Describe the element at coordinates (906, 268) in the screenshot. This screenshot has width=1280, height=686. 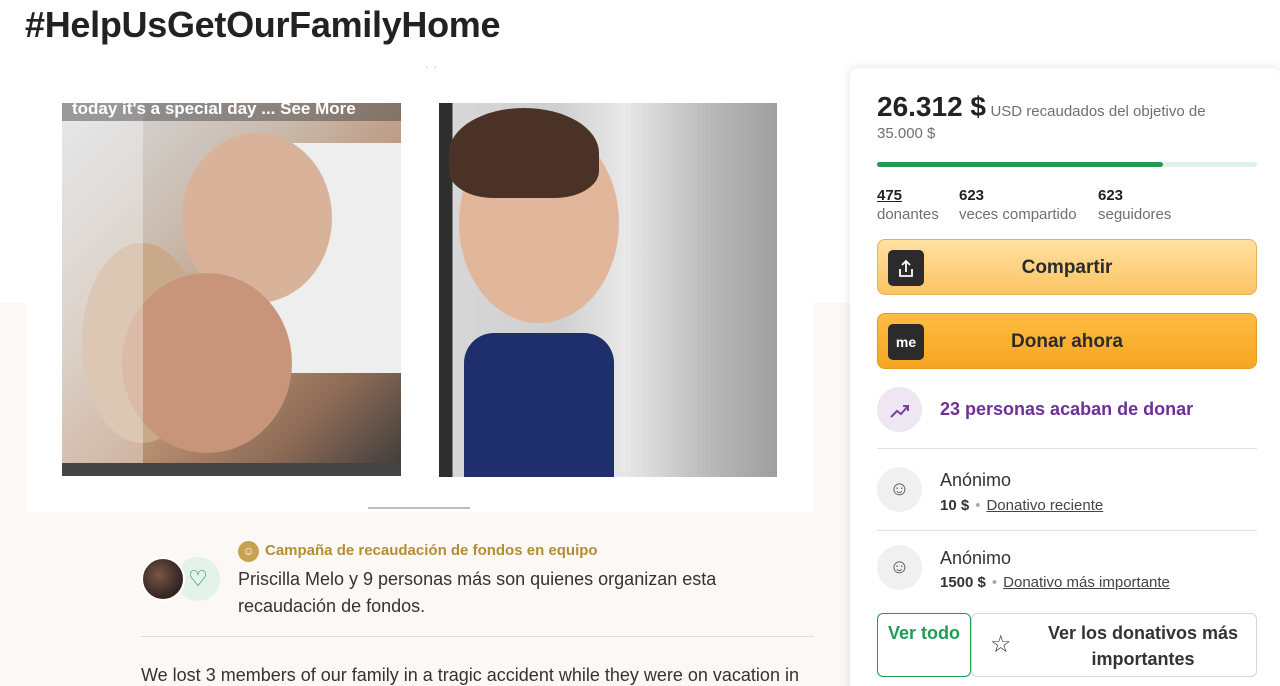
I see `share-icon` at that location.